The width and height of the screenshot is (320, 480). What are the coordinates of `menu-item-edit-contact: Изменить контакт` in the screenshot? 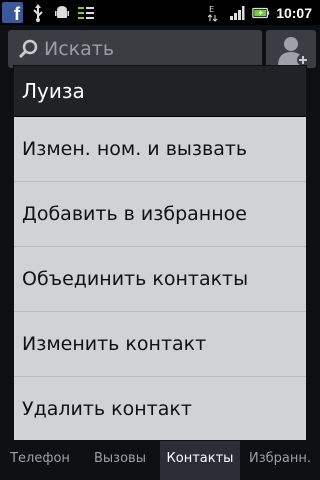 It's located at (160, 344).